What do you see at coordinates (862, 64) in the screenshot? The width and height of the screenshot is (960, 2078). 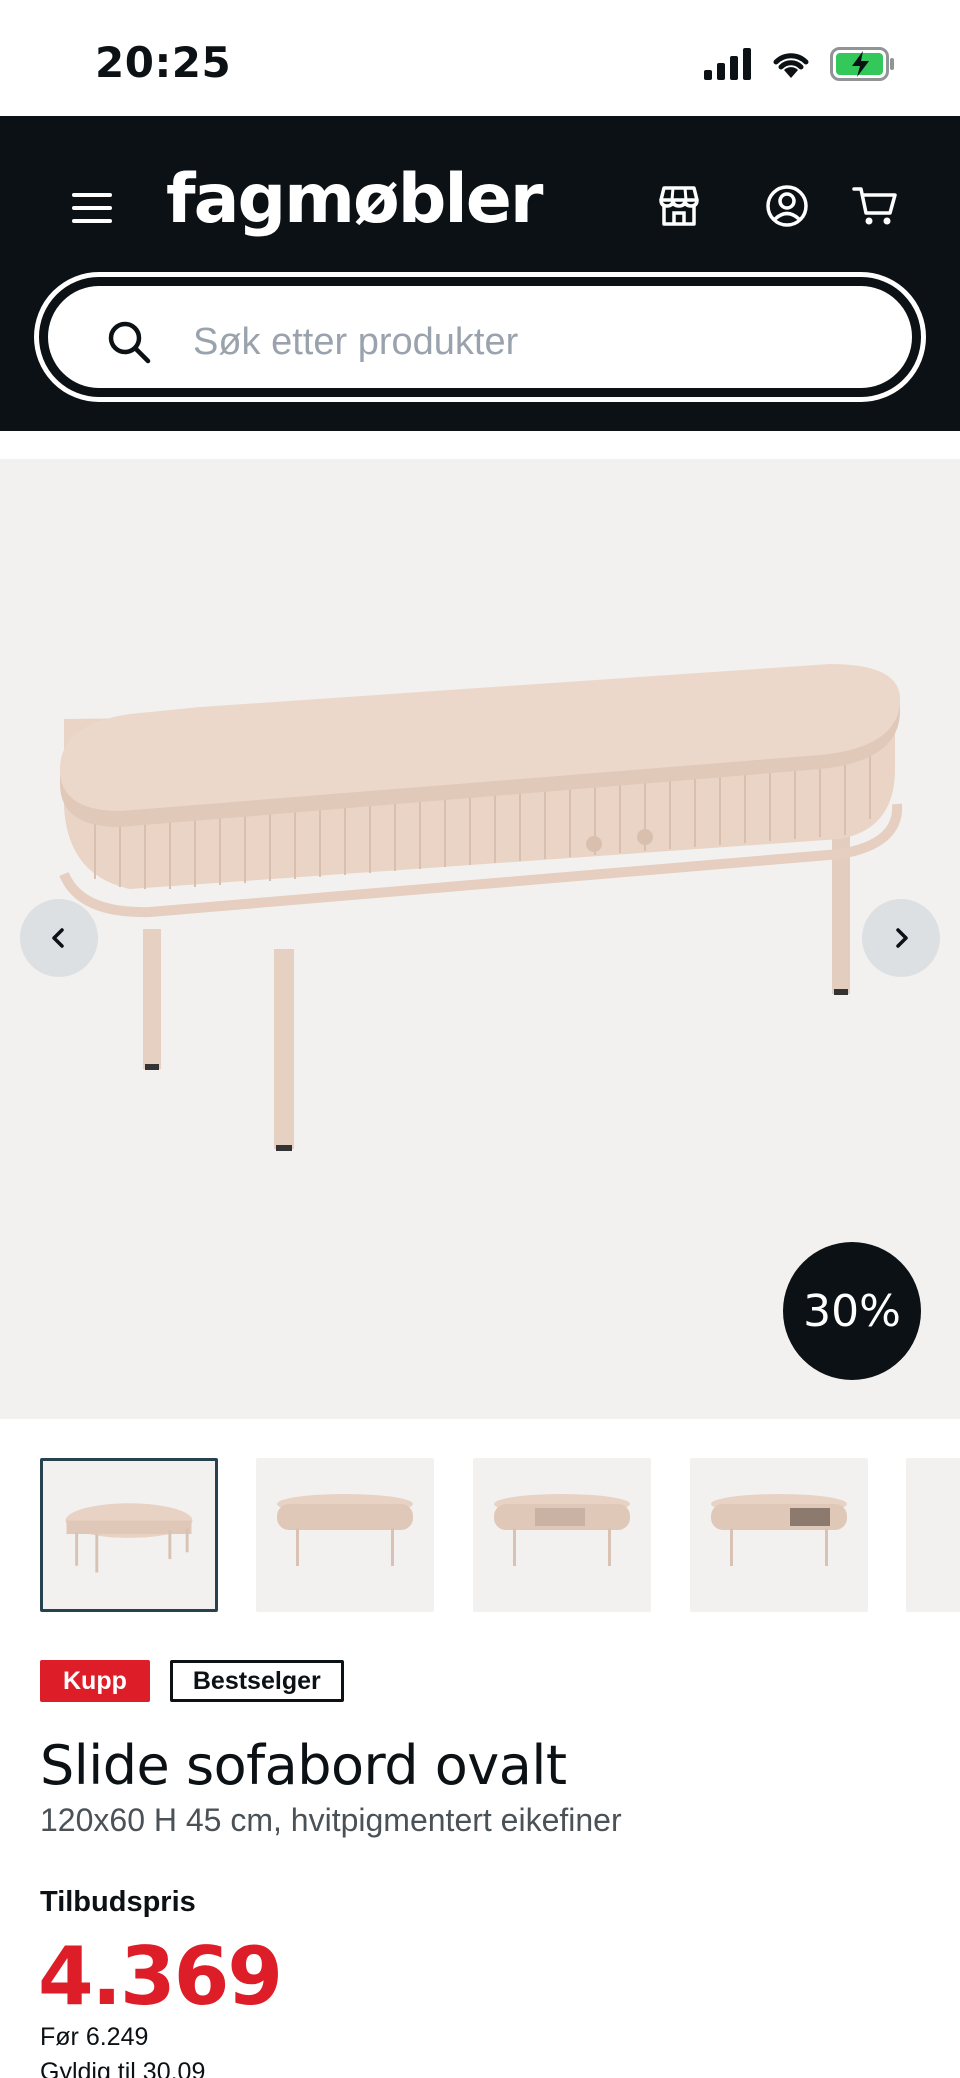 I see `battery-charging-icon` at bounding box center [862, 64].